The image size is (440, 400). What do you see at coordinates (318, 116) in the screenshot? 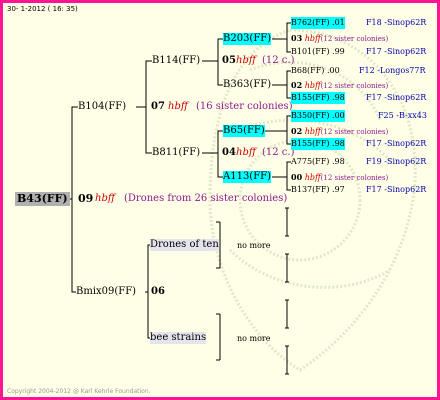
I see `queen-b350: B350(FF) .00` at bounding box center [318, 116].